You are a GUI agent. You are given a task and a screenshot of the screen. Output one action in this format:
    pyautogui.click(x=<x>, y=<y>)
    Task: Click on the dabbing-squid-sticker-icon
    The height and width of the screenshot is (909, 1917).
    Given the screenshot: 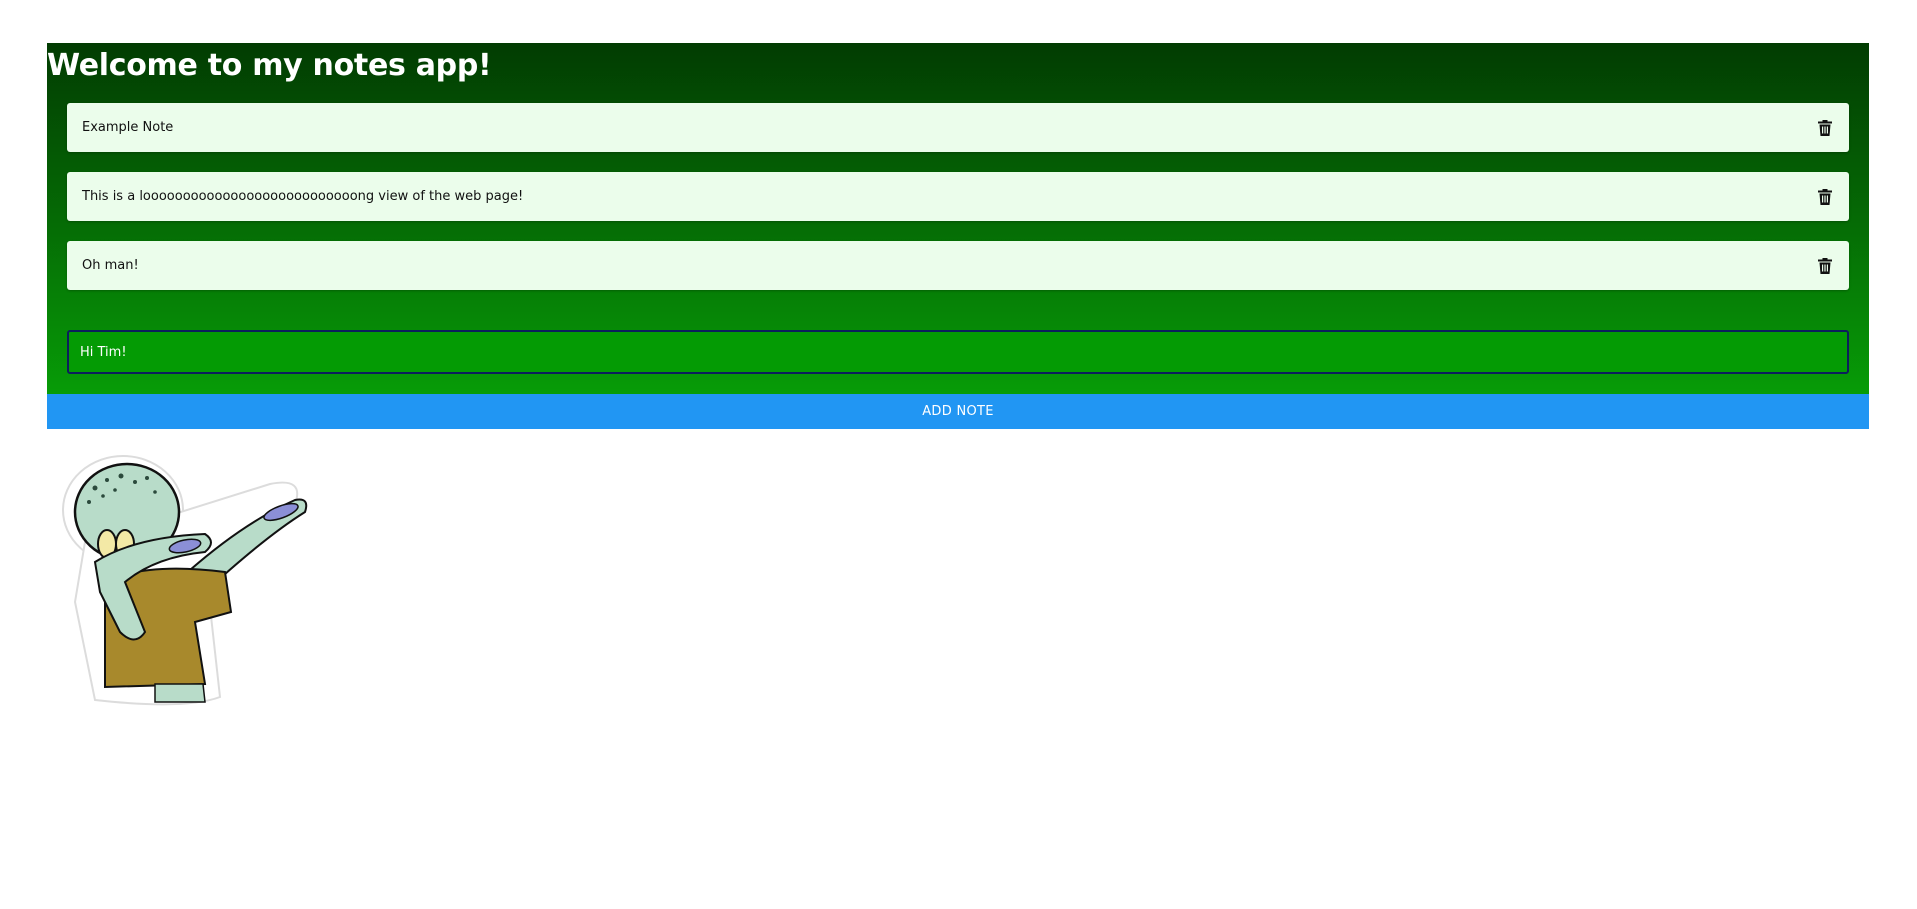 What is the action you would take?
    pyautogui.click(x=200, y=579)
    